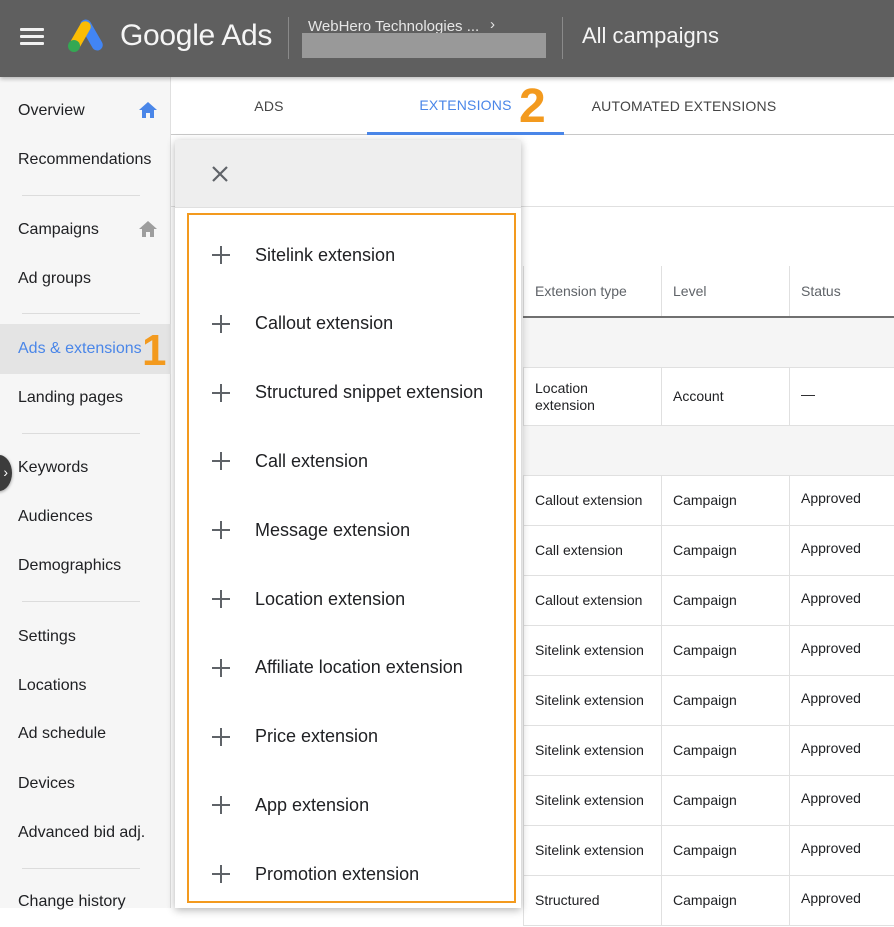 The height and width of the screenshot is (927, 894). What do you see at coordinates (684, 106) in the screenshot?
I see `tab-automated-extensions: AUTOMATED EXTENSIONS` at bounding box center [684, 106].